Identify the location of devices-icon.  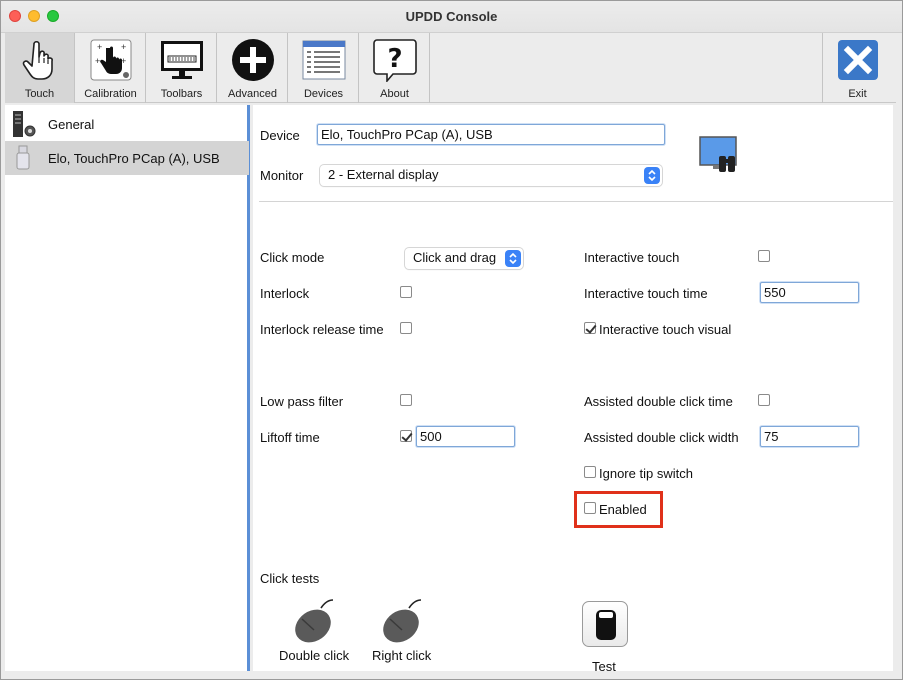
(324, 60).